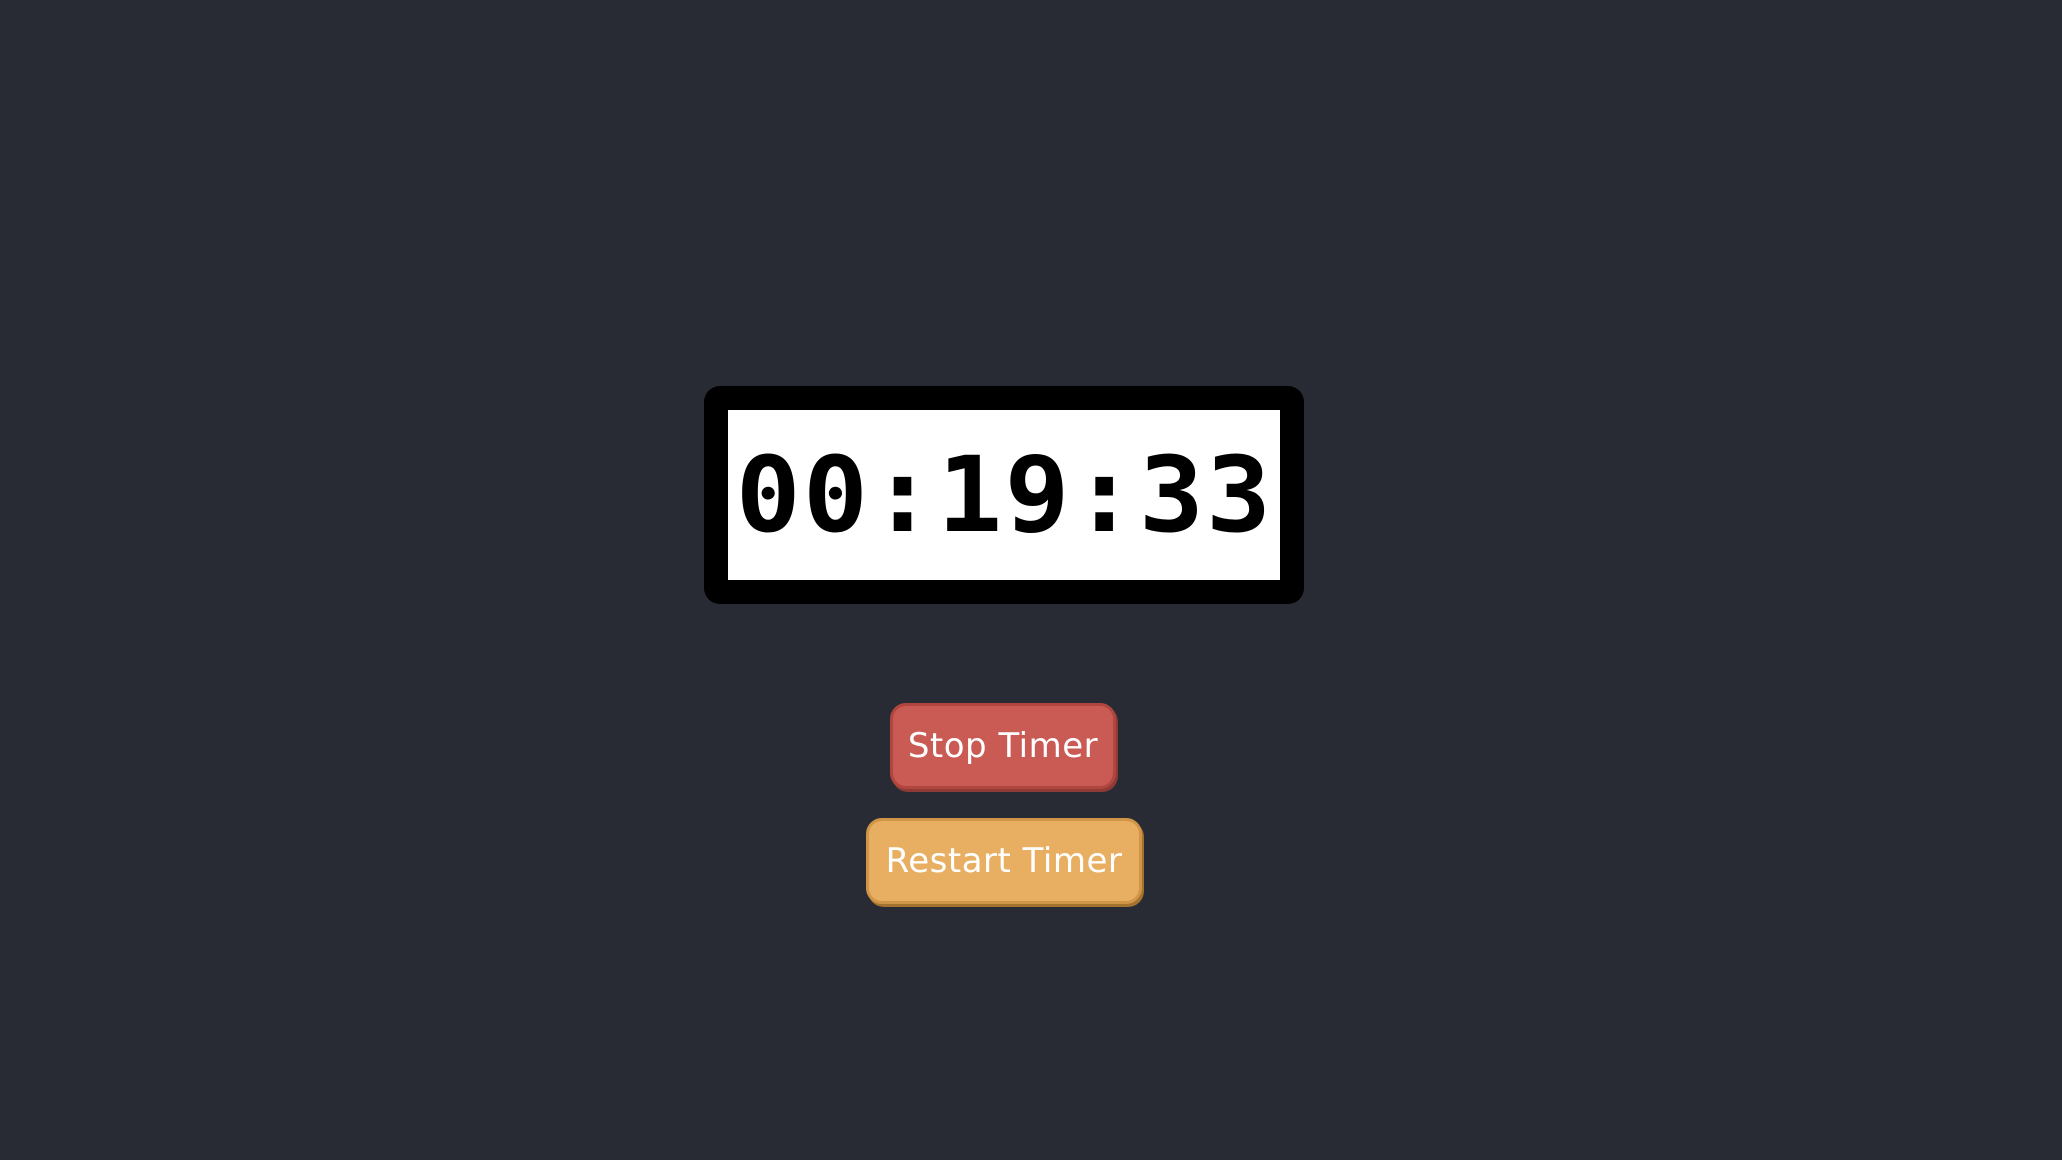  What do you see at coordinates (1004, 861) in the screenshot?
I see `restart-timer-button: Restart Timer` at bounding box center [1004, 861].